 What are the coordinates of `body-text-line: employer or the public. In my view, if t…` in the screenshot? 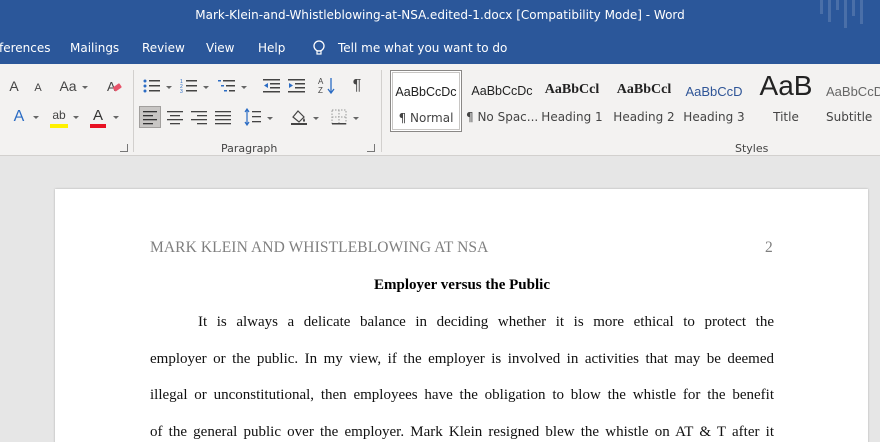 It's located at (462, 359).